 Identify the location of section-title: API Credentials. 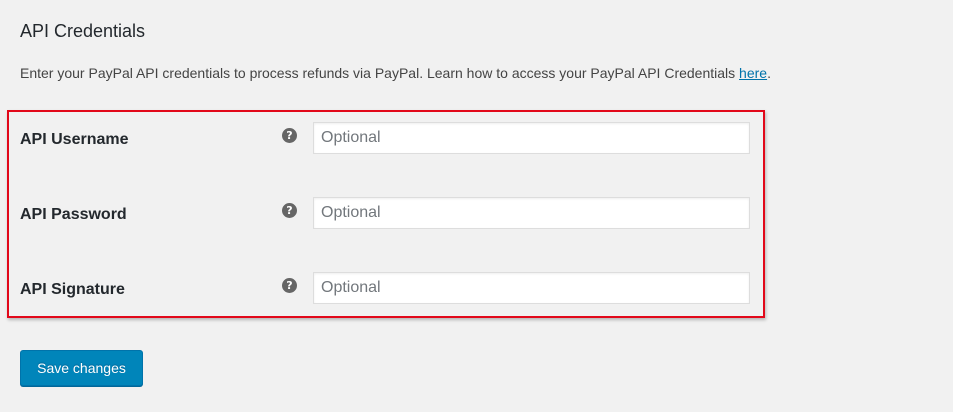
(83, 31).